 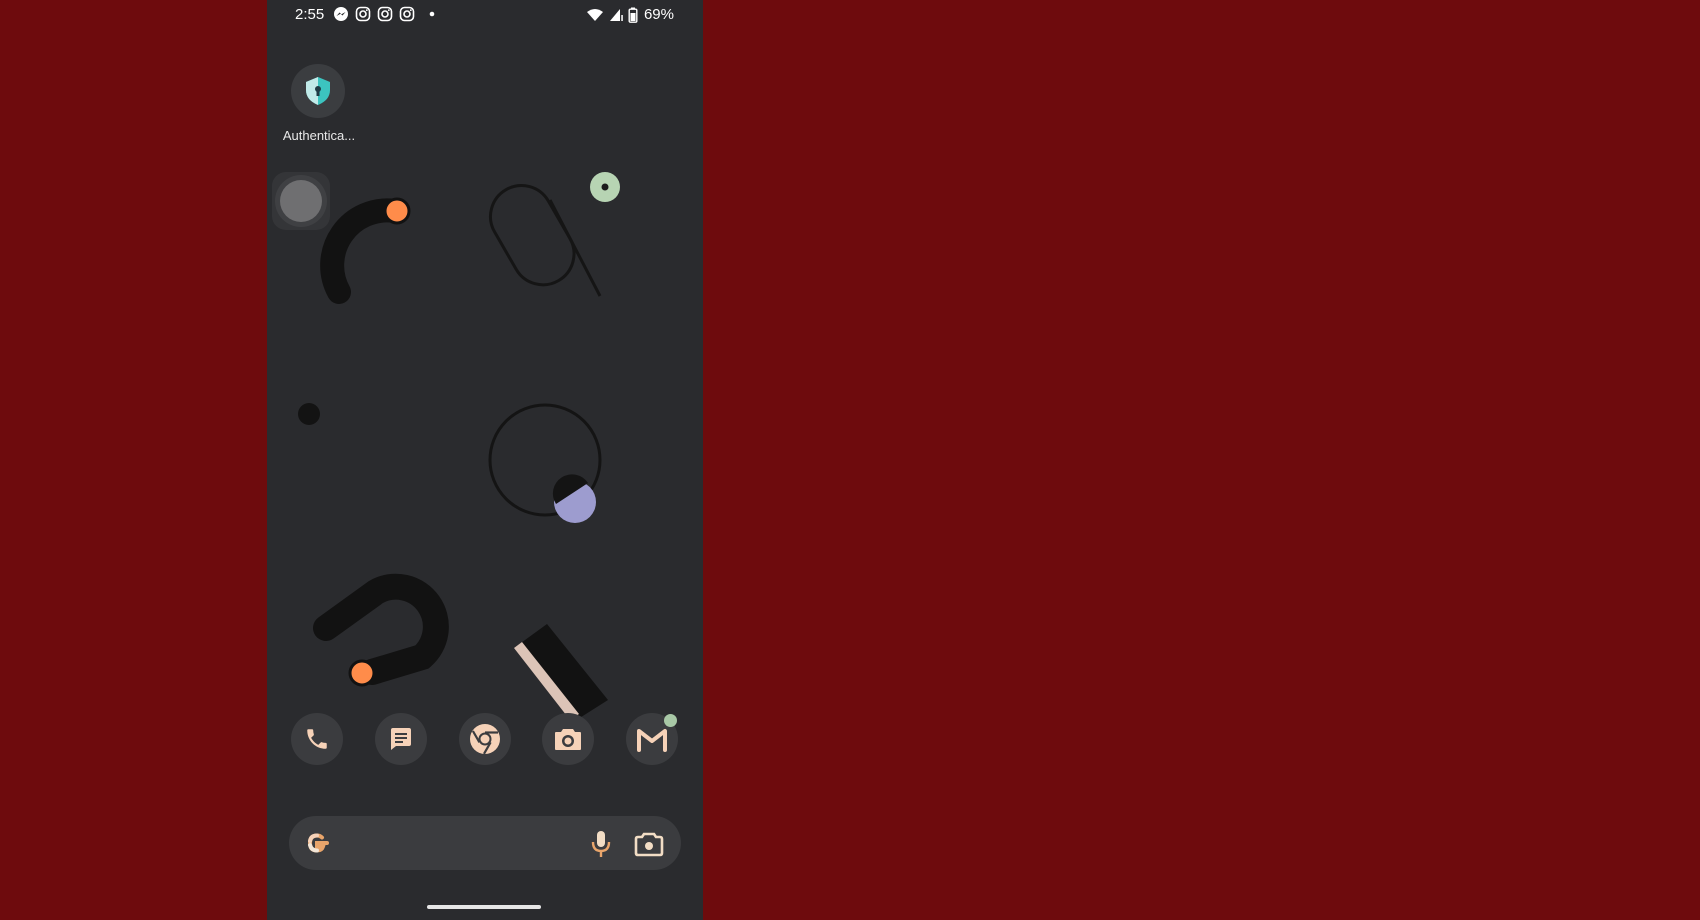 I want to click on notification-icons, so click(x=386, y=14).